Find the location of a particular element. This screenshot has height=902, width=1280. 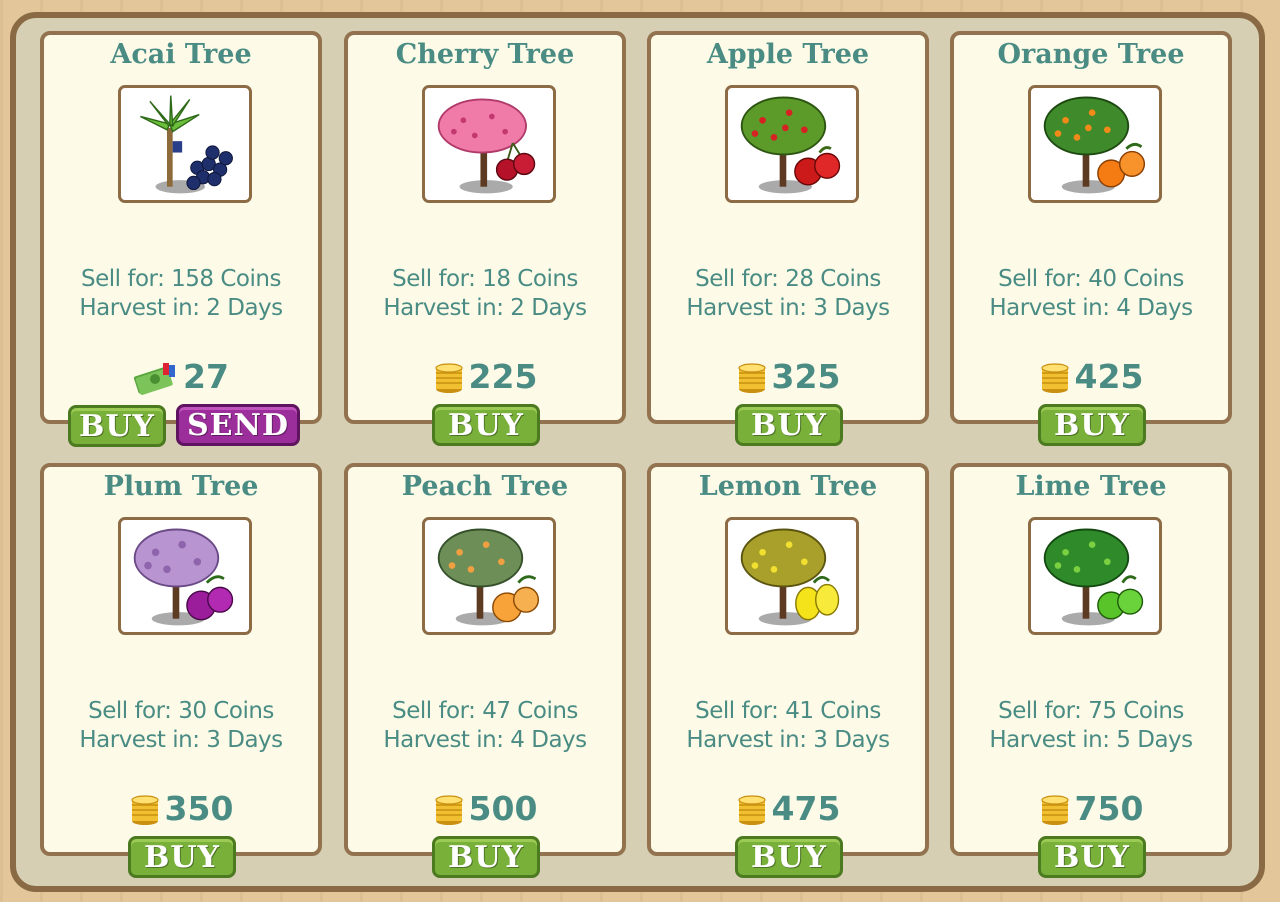

sell-price-text: Sell for: 30 Coins is located at coordinates (181, 711).